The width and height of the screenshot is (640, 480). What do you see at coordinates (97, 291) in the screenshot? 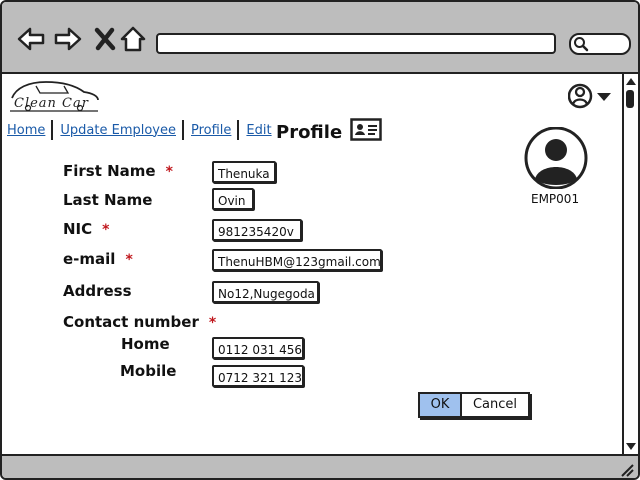
I see `address-label: Address` at bounding box center [97, 291].